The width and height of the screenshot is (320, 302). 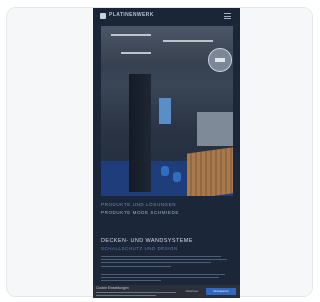 What do you see at coordinates (210, 171) in the screenshot?
I see `wooden-counter` at bounding box center [210, 171].